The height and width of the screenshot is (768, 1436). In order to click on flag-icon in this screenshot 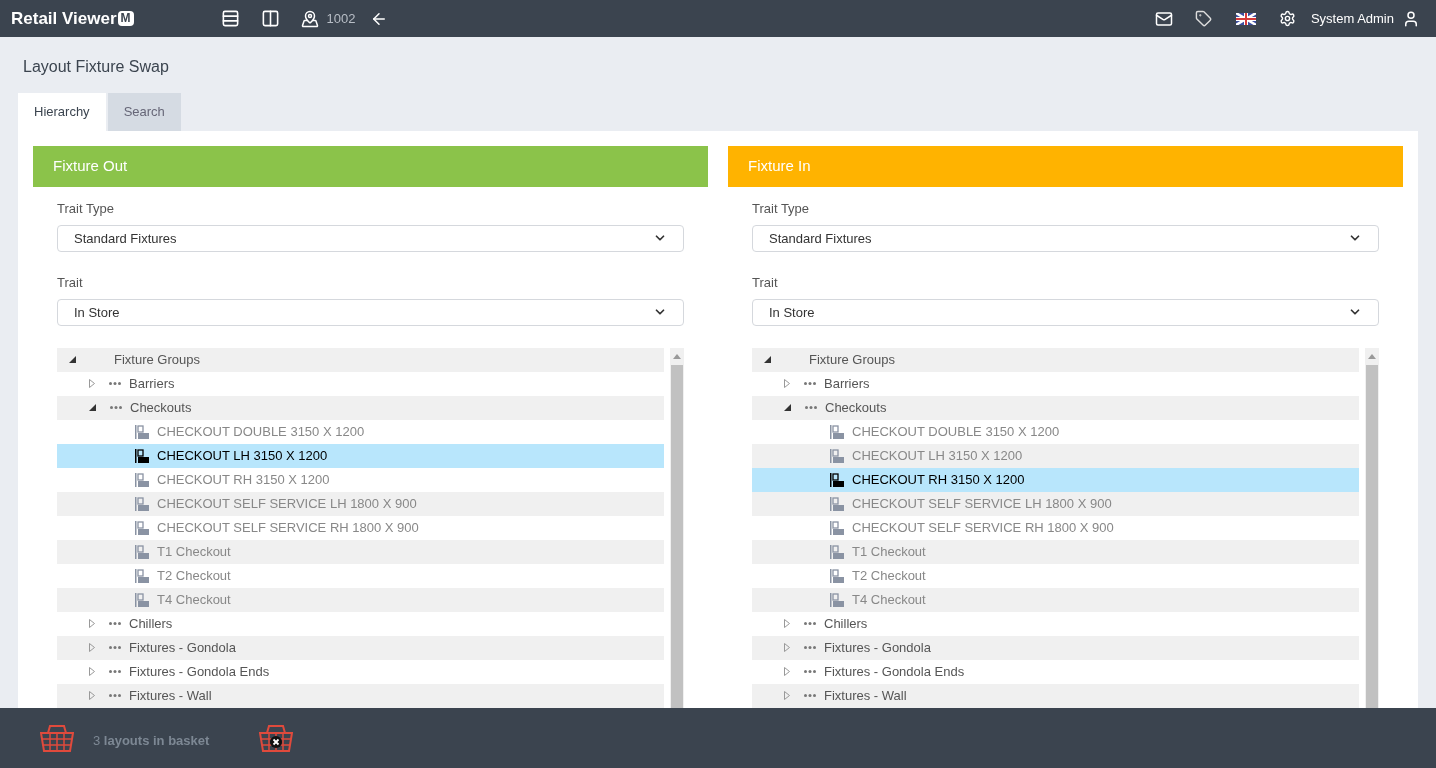, I will do `click(1245, 18)`.